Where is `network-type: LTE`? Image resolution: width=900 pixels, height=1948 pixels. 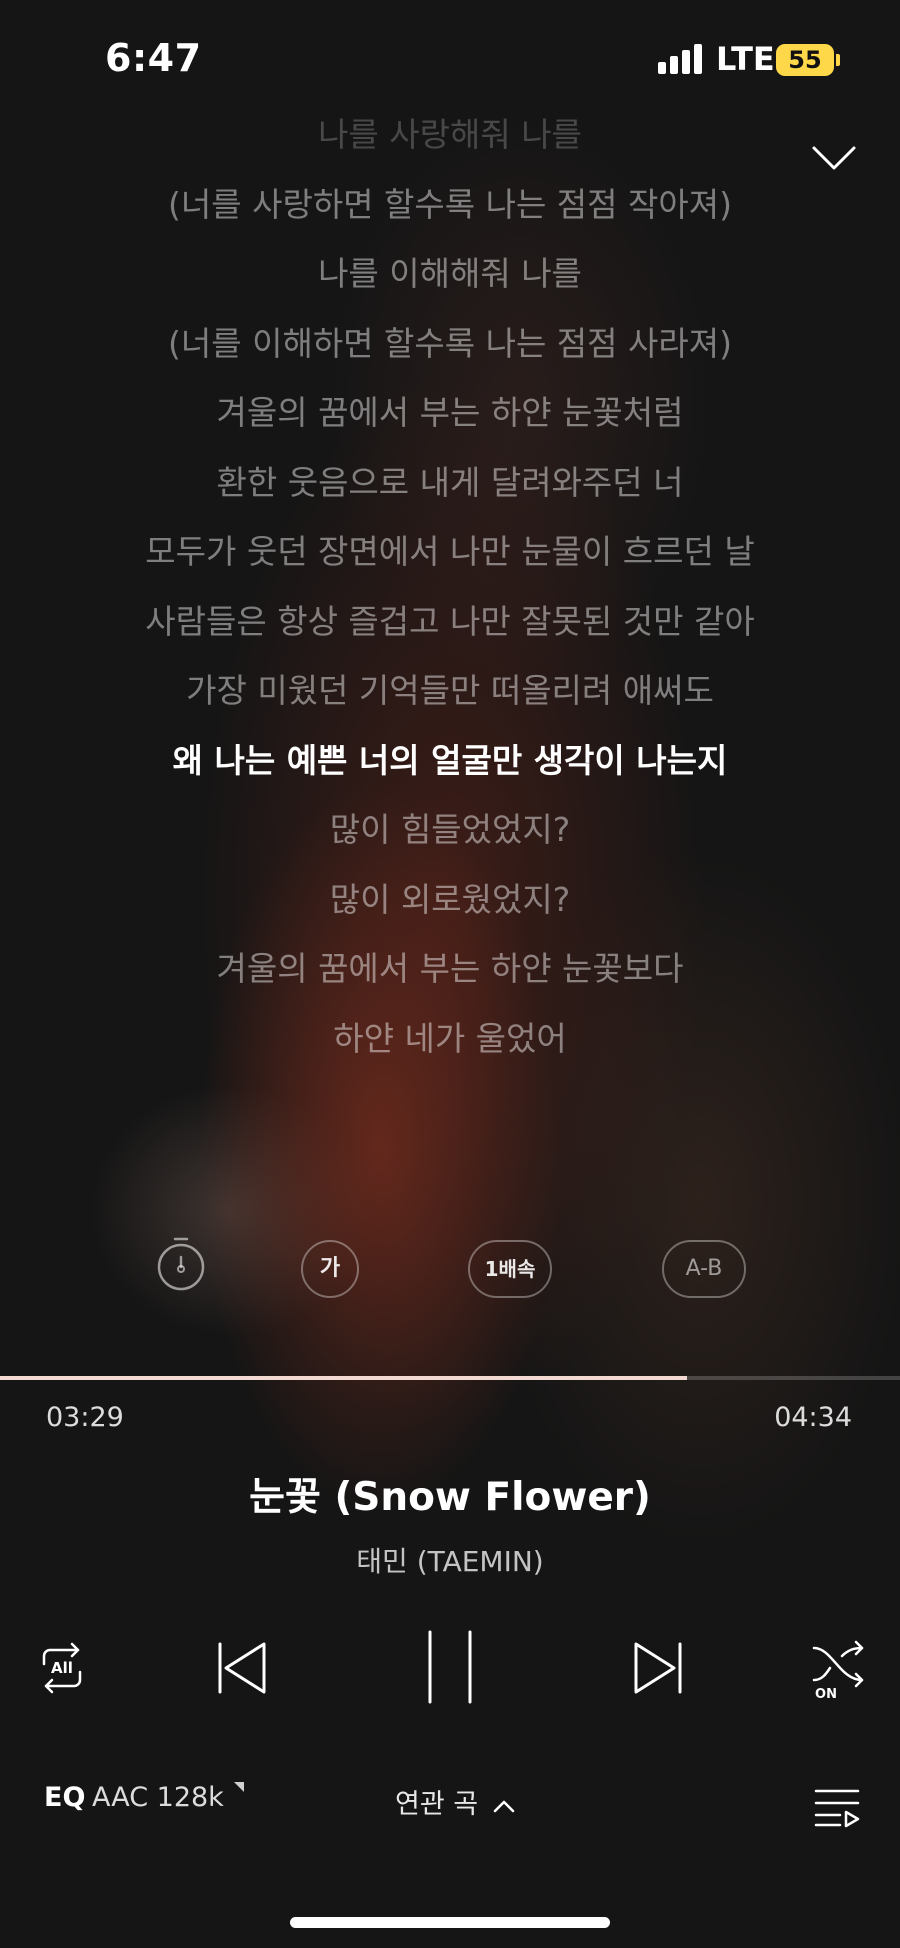 network-type: LTE is located at coordinates (745, 59).